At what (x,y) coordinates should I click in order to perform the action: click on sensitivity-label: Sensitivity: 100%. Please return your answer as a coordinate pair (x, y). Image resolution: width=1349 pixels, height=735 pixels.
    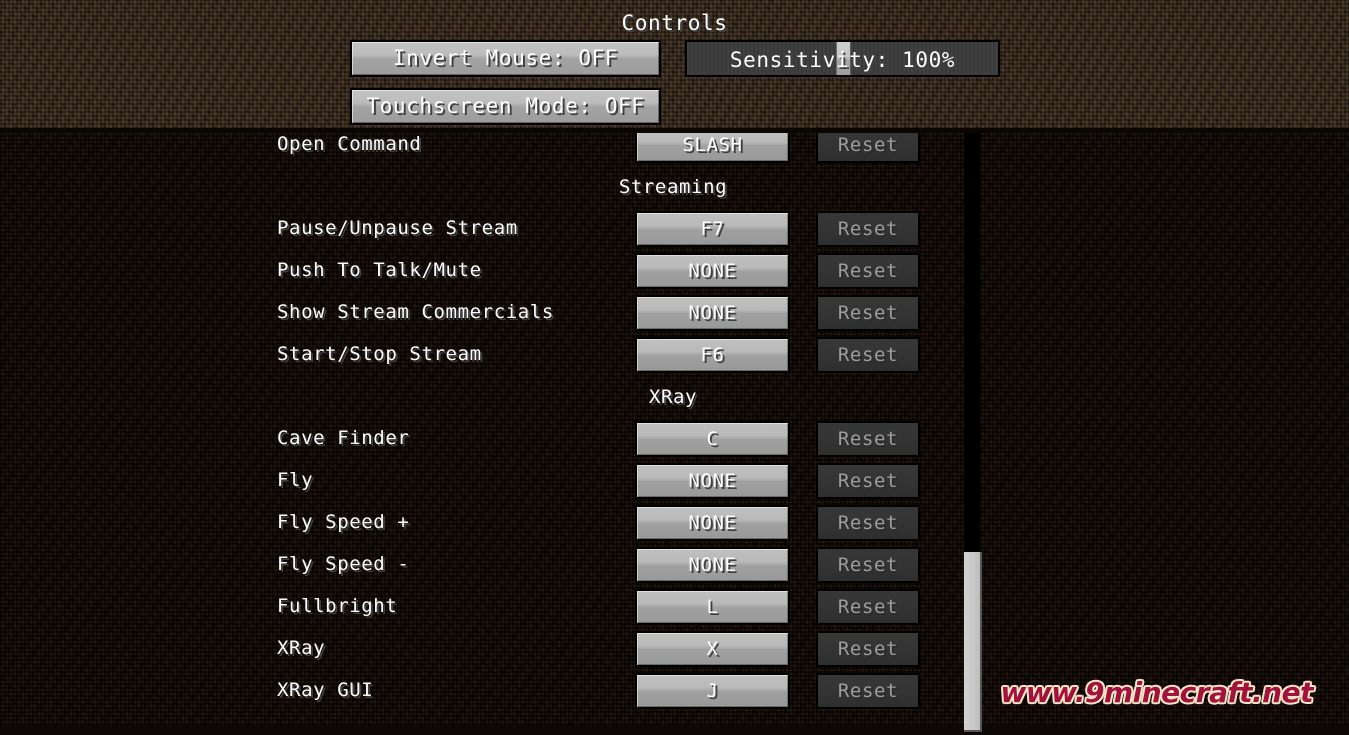
    Looking at the image, I should click on (842, 60).